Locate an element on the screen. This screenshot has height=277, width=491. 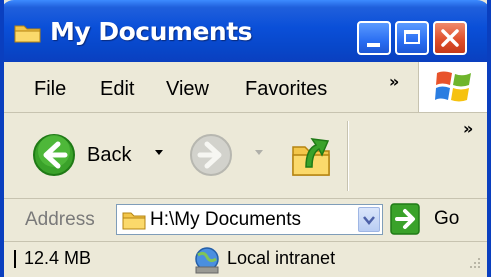
maximize-button is located at coordinates (412, 38).